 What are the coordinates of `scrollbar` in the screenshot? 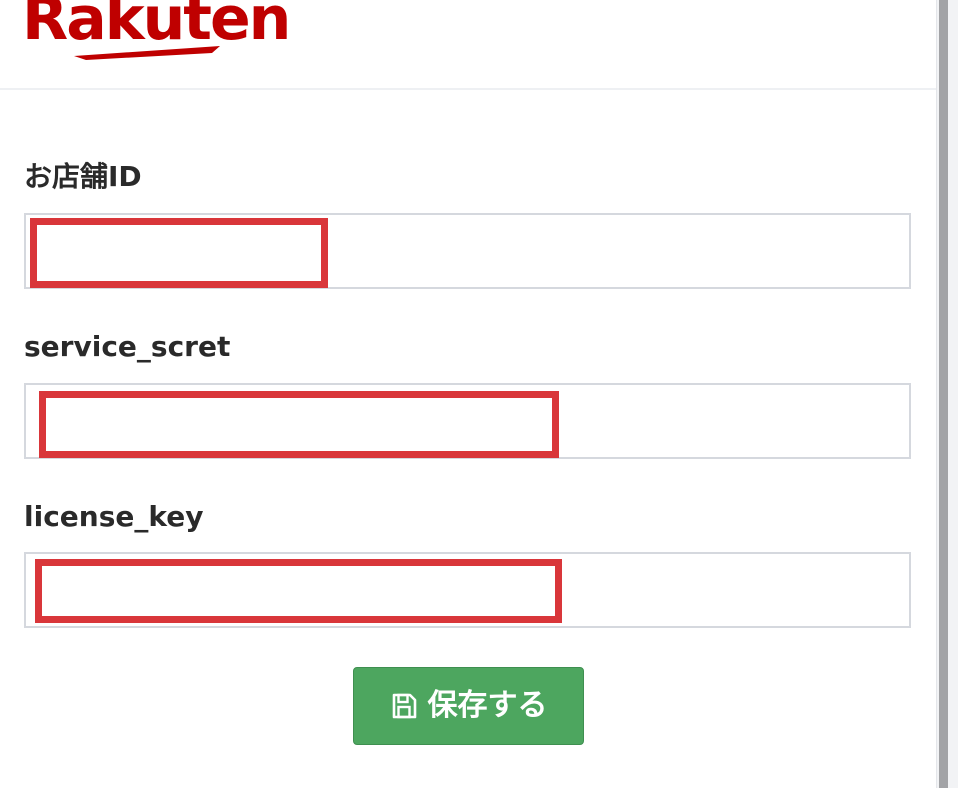 It's located at (947, 394).